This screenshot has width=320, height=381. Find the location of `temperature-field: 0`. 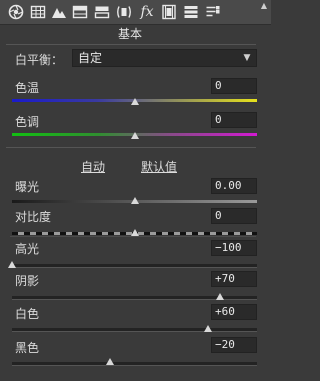

temperature-field: 0 is located at coordinates (234, 86).